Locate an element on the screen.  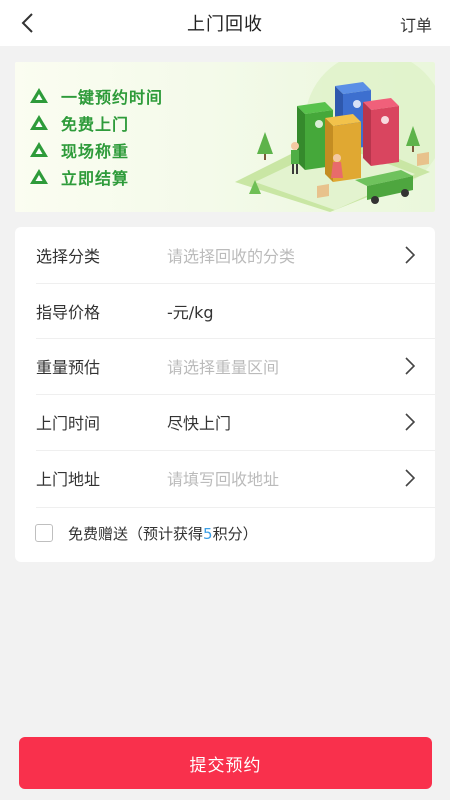
price-row: 指导价格 -元/kg is located at coordinates (225, 311).